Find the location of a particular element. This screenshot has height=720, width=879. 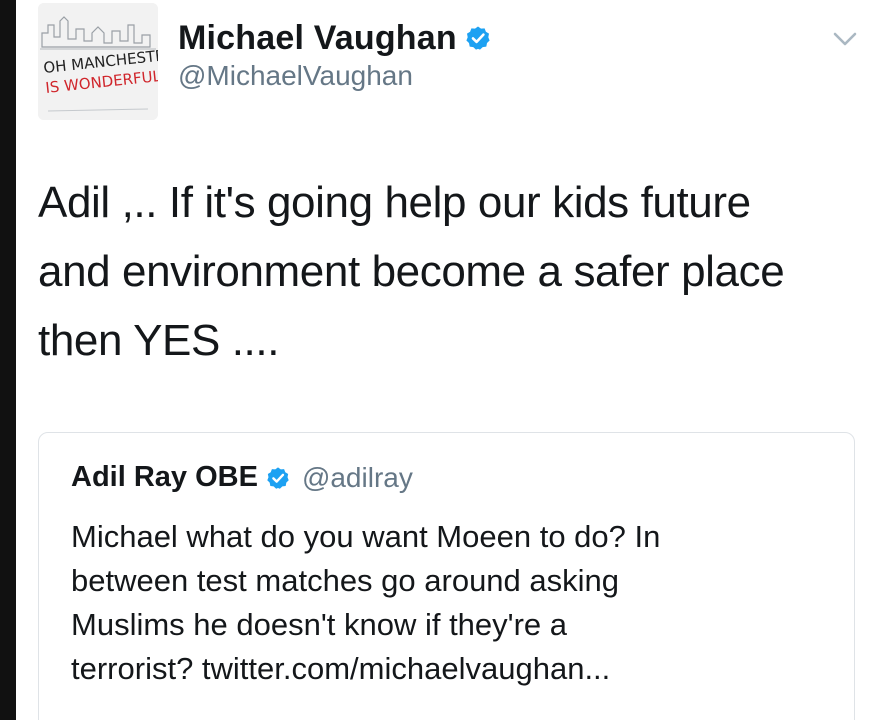

quoted-tweet-text-line: between test matches go around asking is located at coordinates (345, 580).